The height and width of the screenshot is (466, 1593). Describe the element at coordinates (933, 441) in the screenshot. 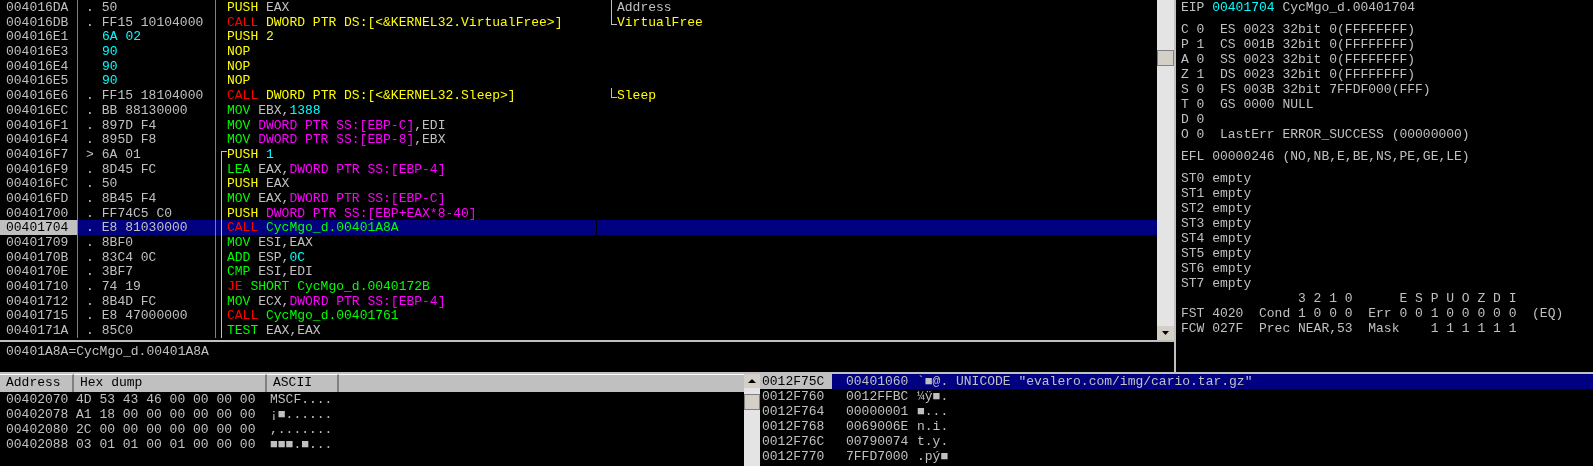

I see `comment-cell: t.y.` at that location.